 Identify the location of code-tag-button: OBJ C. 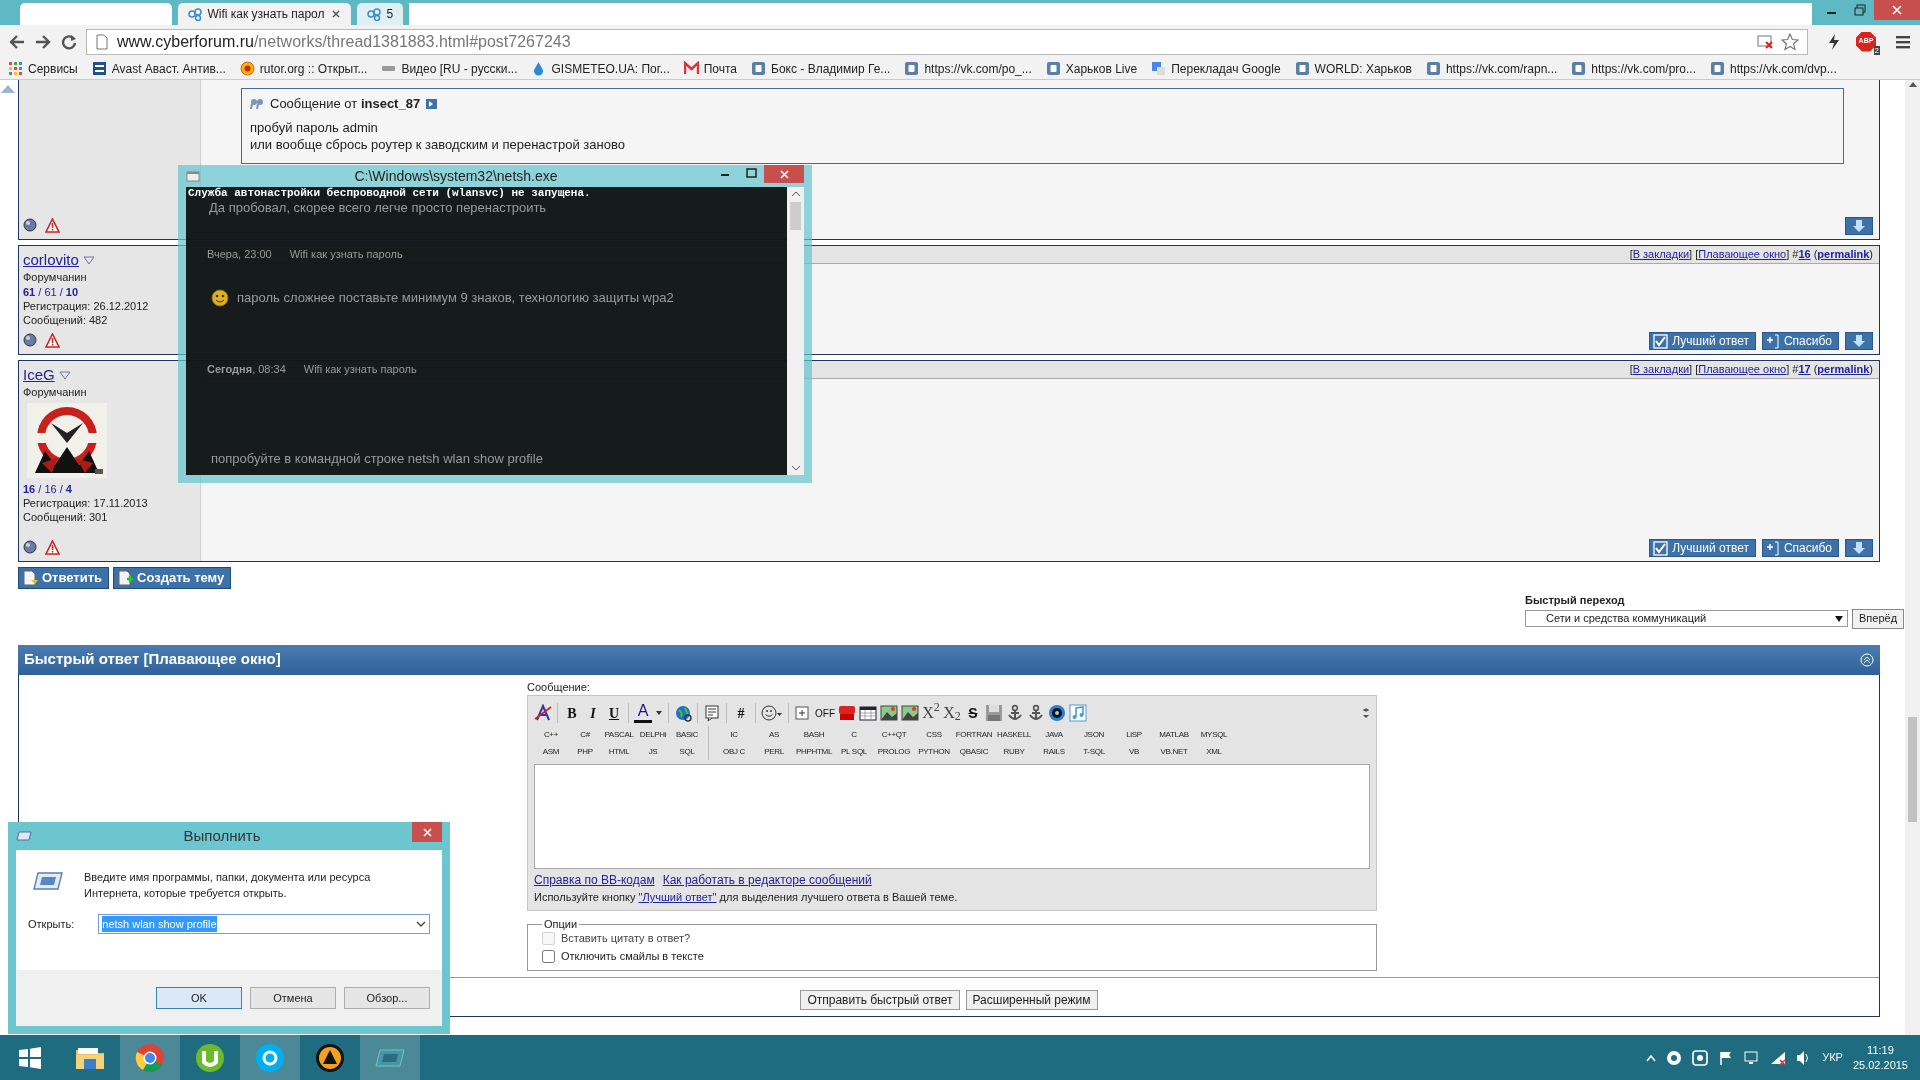
(734, 751).